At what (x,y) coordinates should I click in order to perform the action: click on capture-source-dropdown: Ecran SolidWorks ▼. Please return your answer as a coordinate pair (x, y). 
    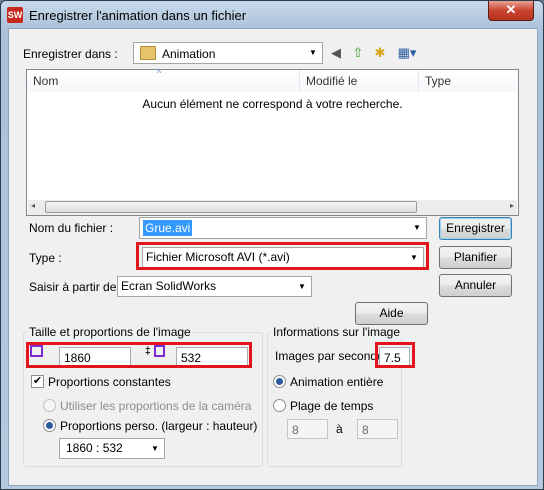
    Looking at the image, I should click on (214, 286).